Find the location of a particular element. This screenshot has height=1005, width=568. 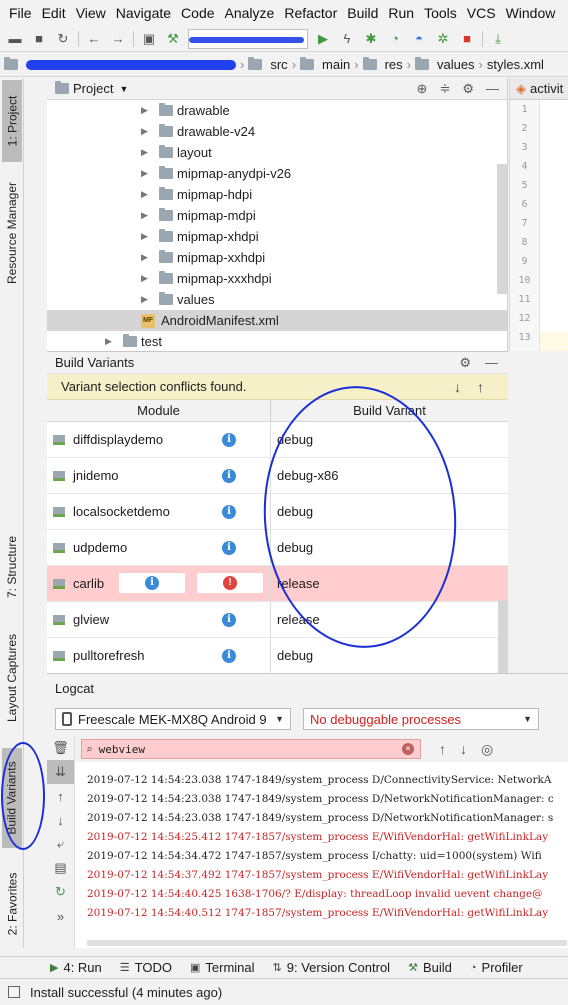

menu-run: Run is located at coordinates (401, 13).